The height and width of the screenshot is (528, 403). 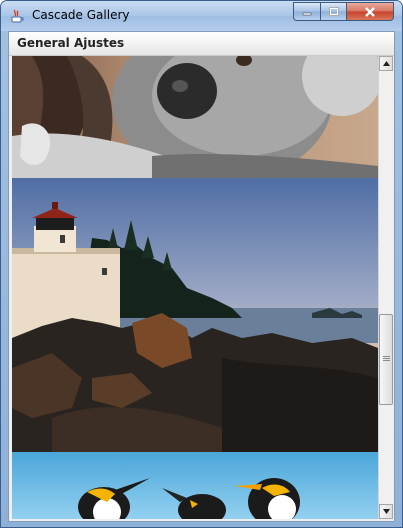 I want to click on close-button, so click(x=370, y=11).